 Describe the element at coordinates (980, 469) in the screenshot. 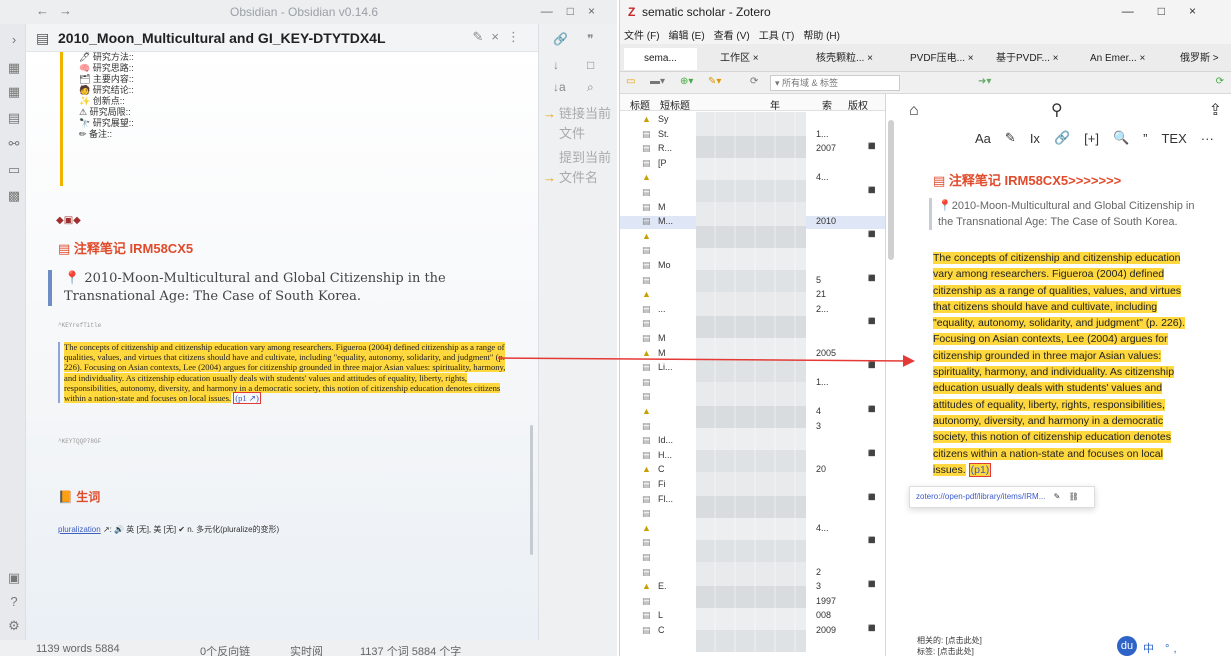

I see `zotero-page-link: (p1)` at that location.